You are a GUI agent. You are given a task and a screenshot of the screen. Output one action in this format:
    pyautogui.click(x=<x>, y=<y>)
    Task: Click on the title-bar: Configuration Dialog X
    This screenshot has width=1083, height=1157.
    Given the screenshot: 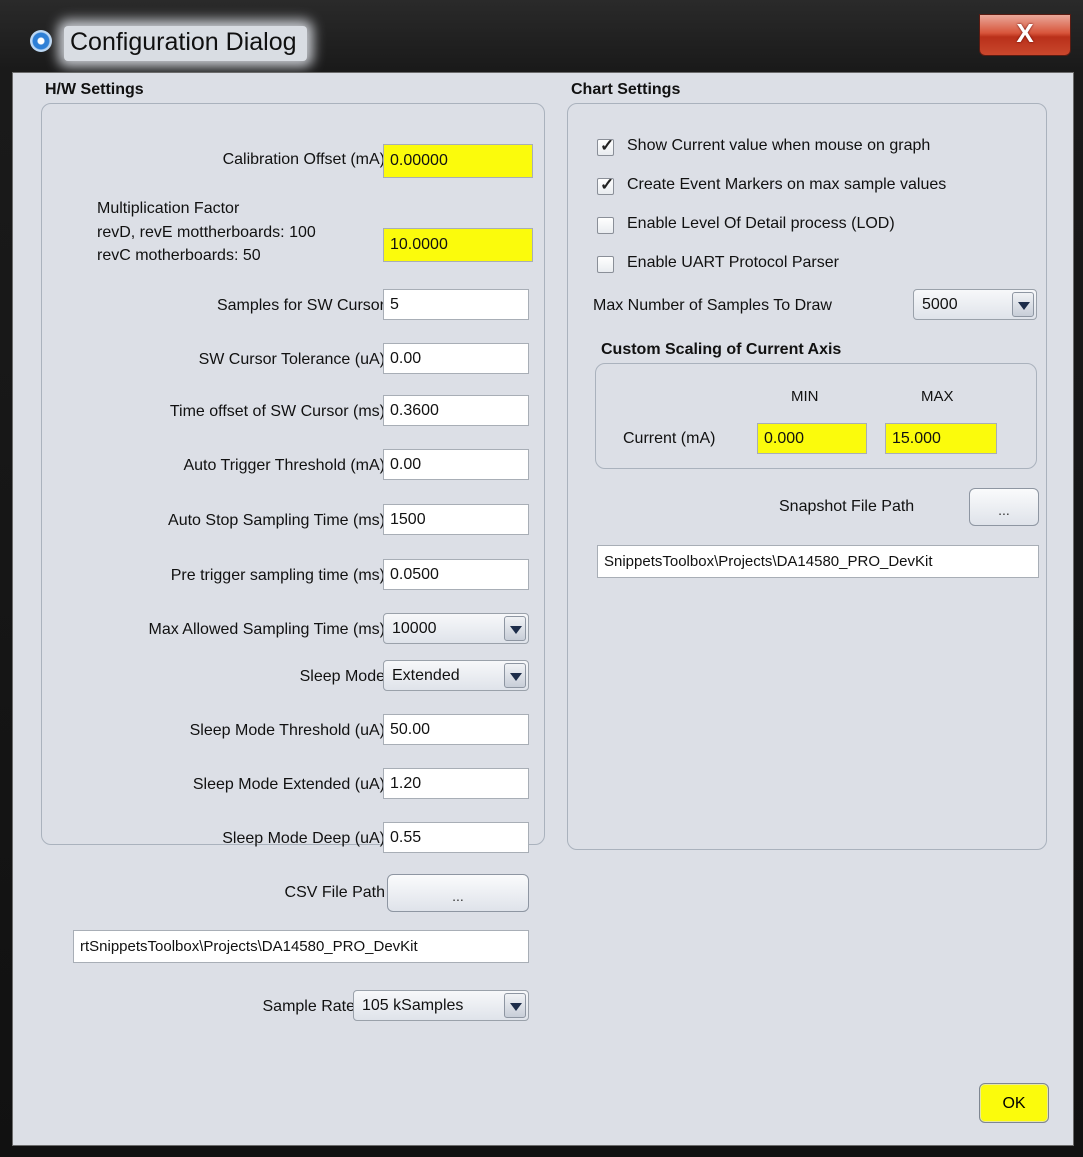 What is the action you would take?
    pyautogui.click(x=541, y=40)
    